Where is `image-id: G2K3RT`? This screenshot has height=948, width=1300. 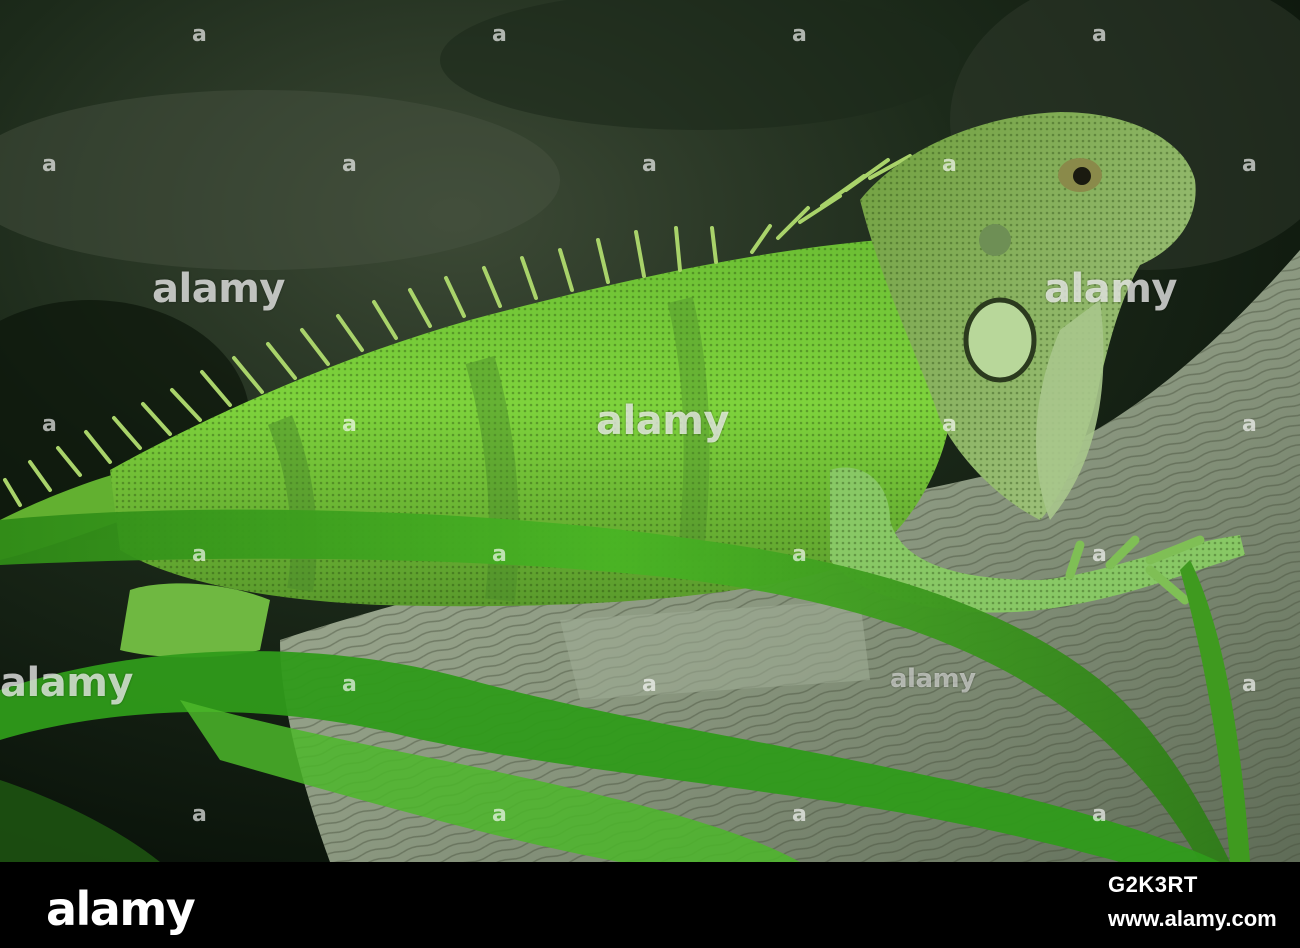 image-id: G2K3RT is located at coordinates (1153, 884).